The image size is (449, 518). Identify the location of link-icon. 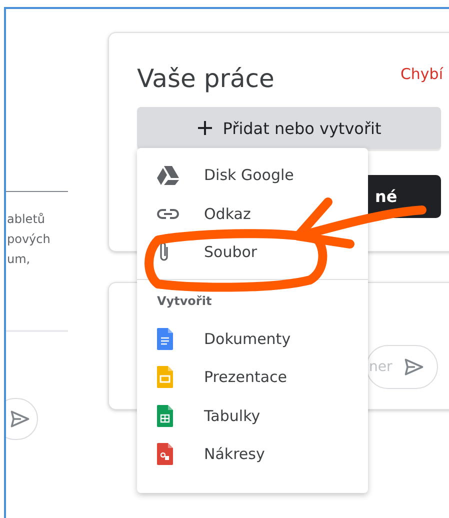
(168, 214).